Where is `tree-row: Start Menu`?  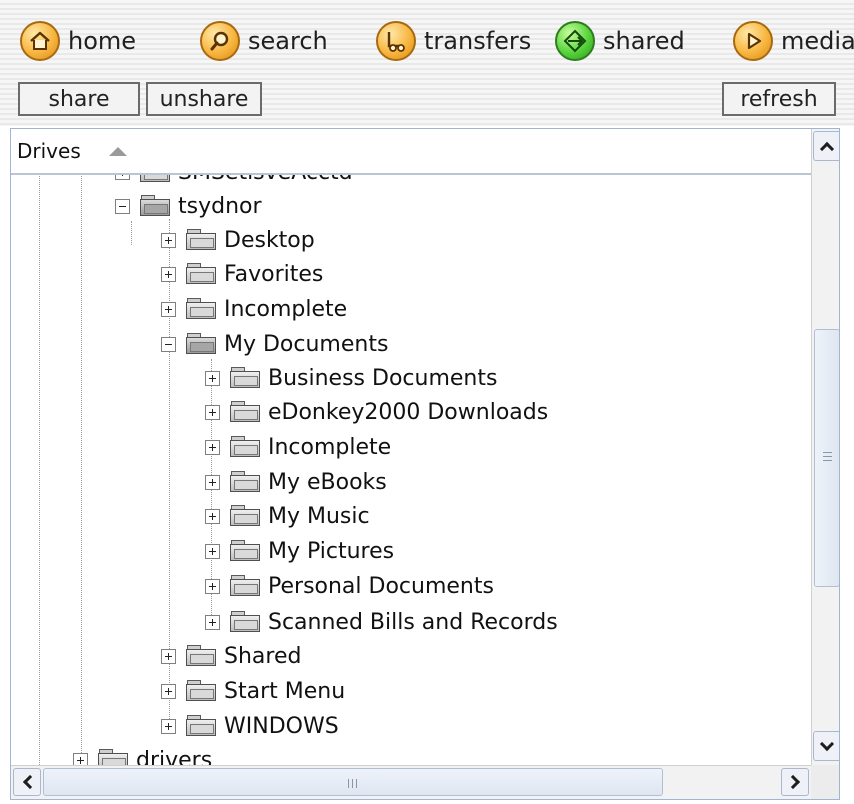
tree-row: Start Menu is located at coordinates (253, 691).